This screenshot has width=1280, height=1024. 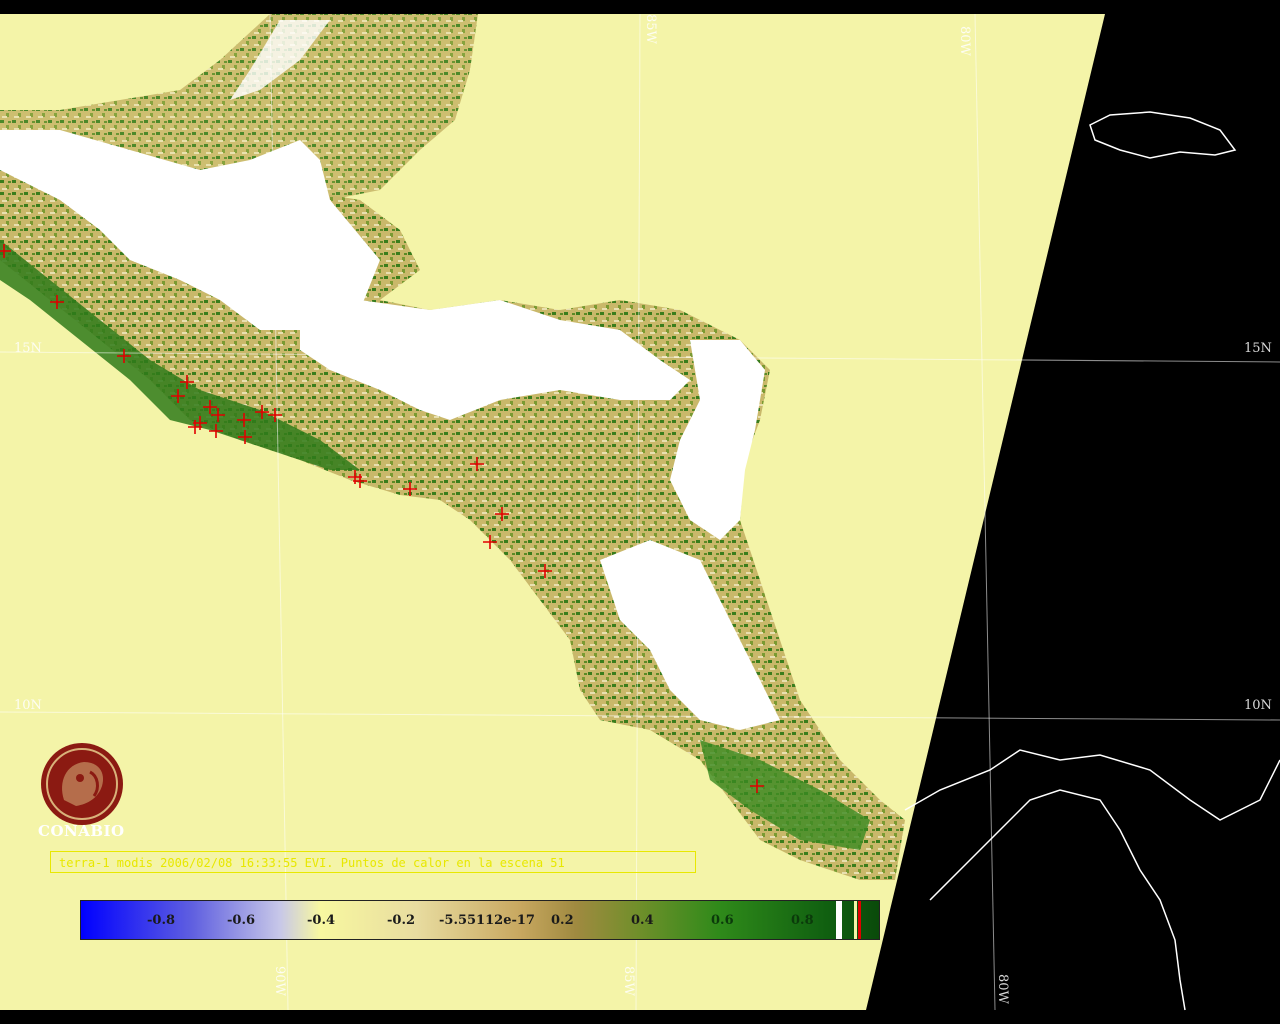 I want to click on legend-tick: -0.6, so click(x=241, y=920).